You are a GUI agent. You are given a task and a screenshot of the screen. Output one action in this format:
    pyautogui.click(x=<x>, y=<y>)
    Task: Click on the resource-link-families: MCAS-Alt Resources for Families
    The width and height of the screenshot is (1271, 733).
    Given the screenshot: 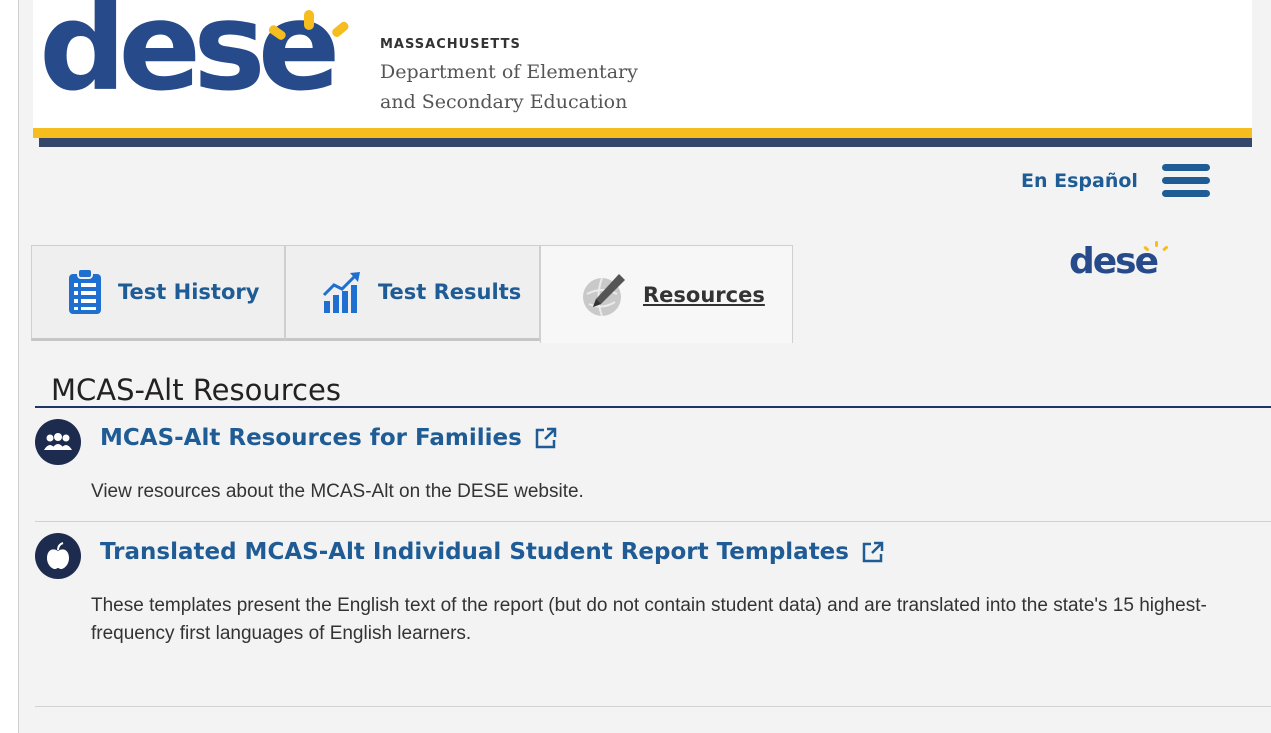 What is the action you would take?
    pyautogui.click(x=329, y=438)
    